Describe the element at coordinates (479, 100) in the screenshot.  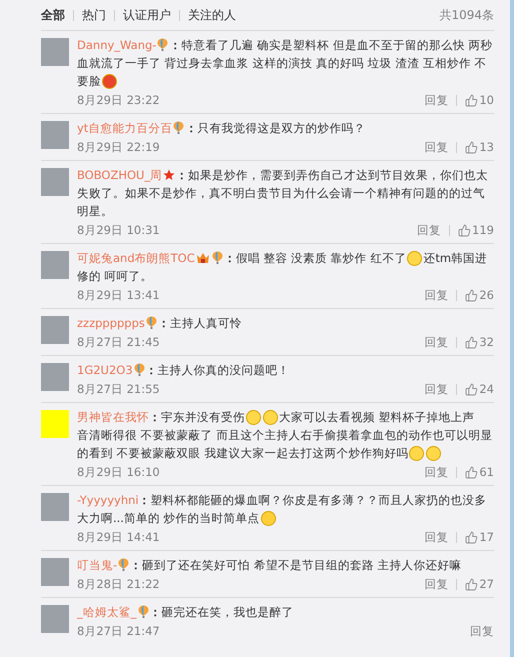
I see `like-button: 10` at that location.